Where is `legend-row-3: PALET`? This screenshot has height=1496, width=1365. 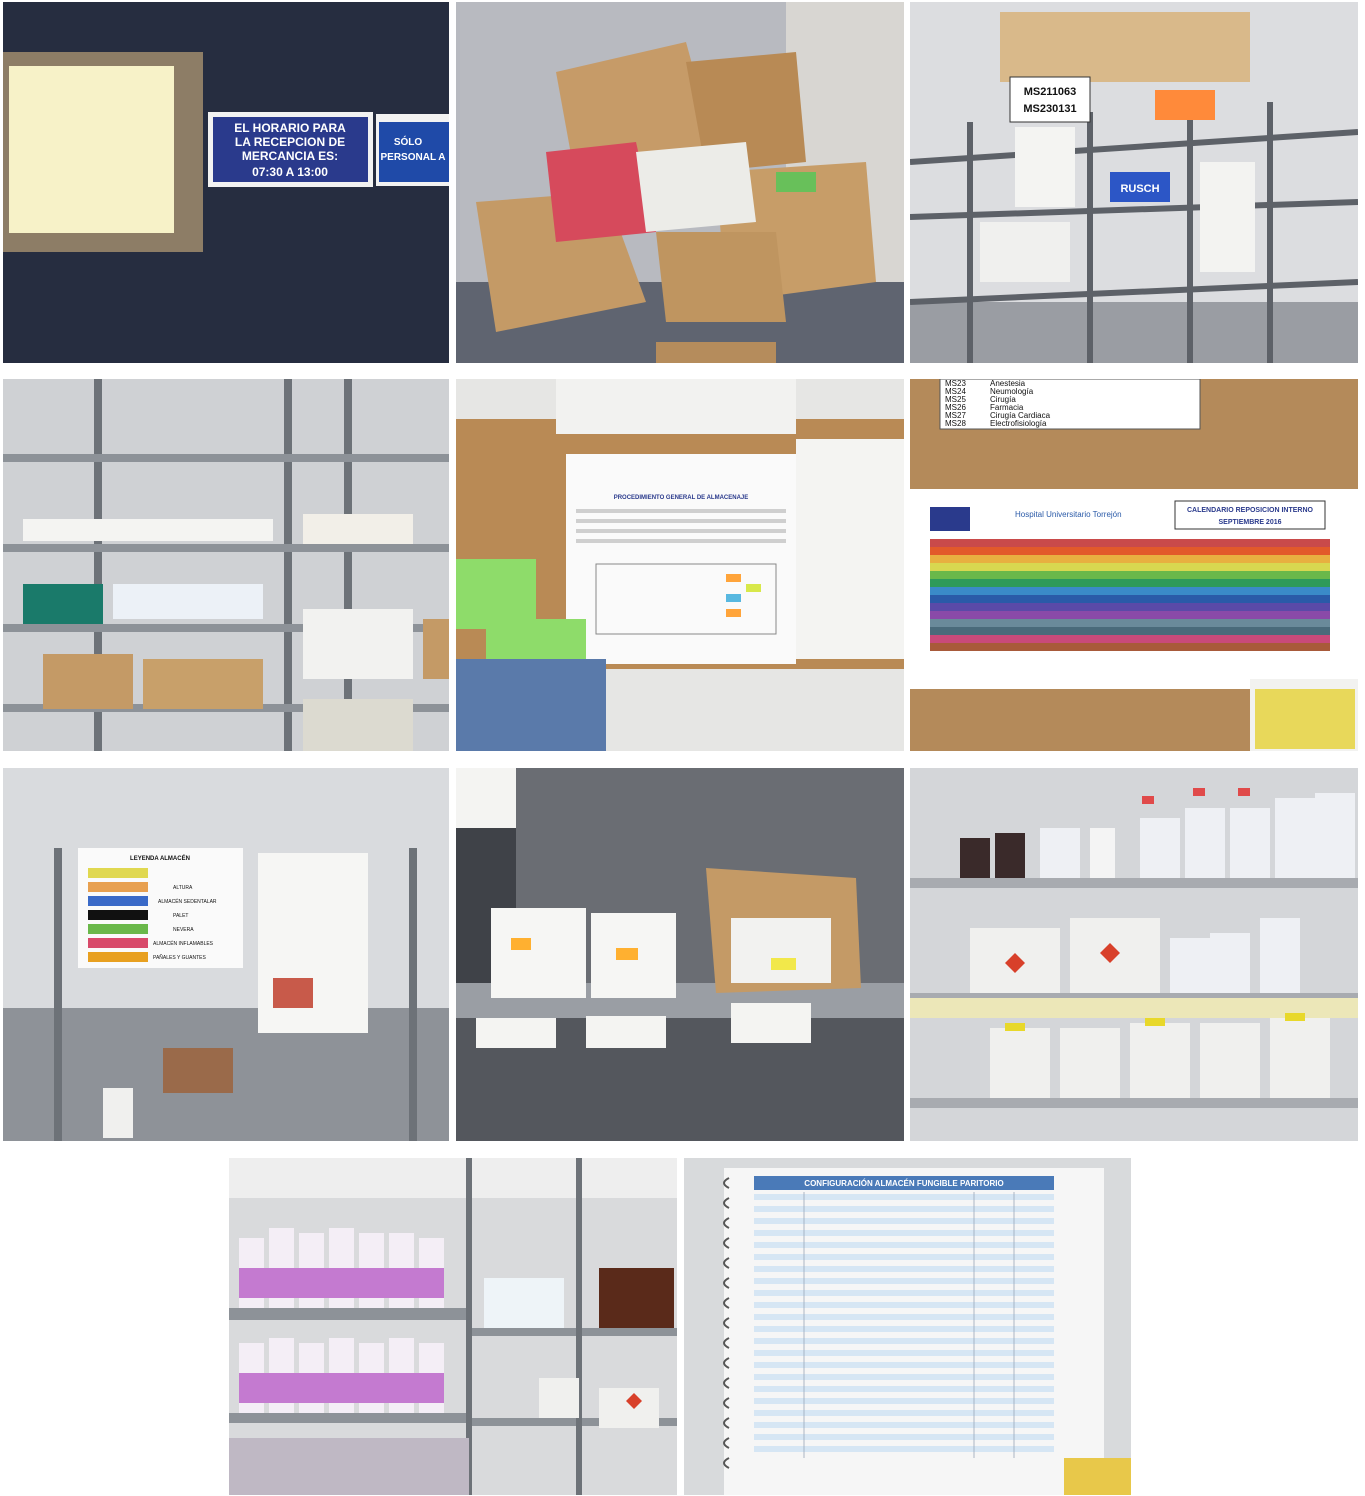 legend-row-3: PALET is located at coordinates (180, 916).